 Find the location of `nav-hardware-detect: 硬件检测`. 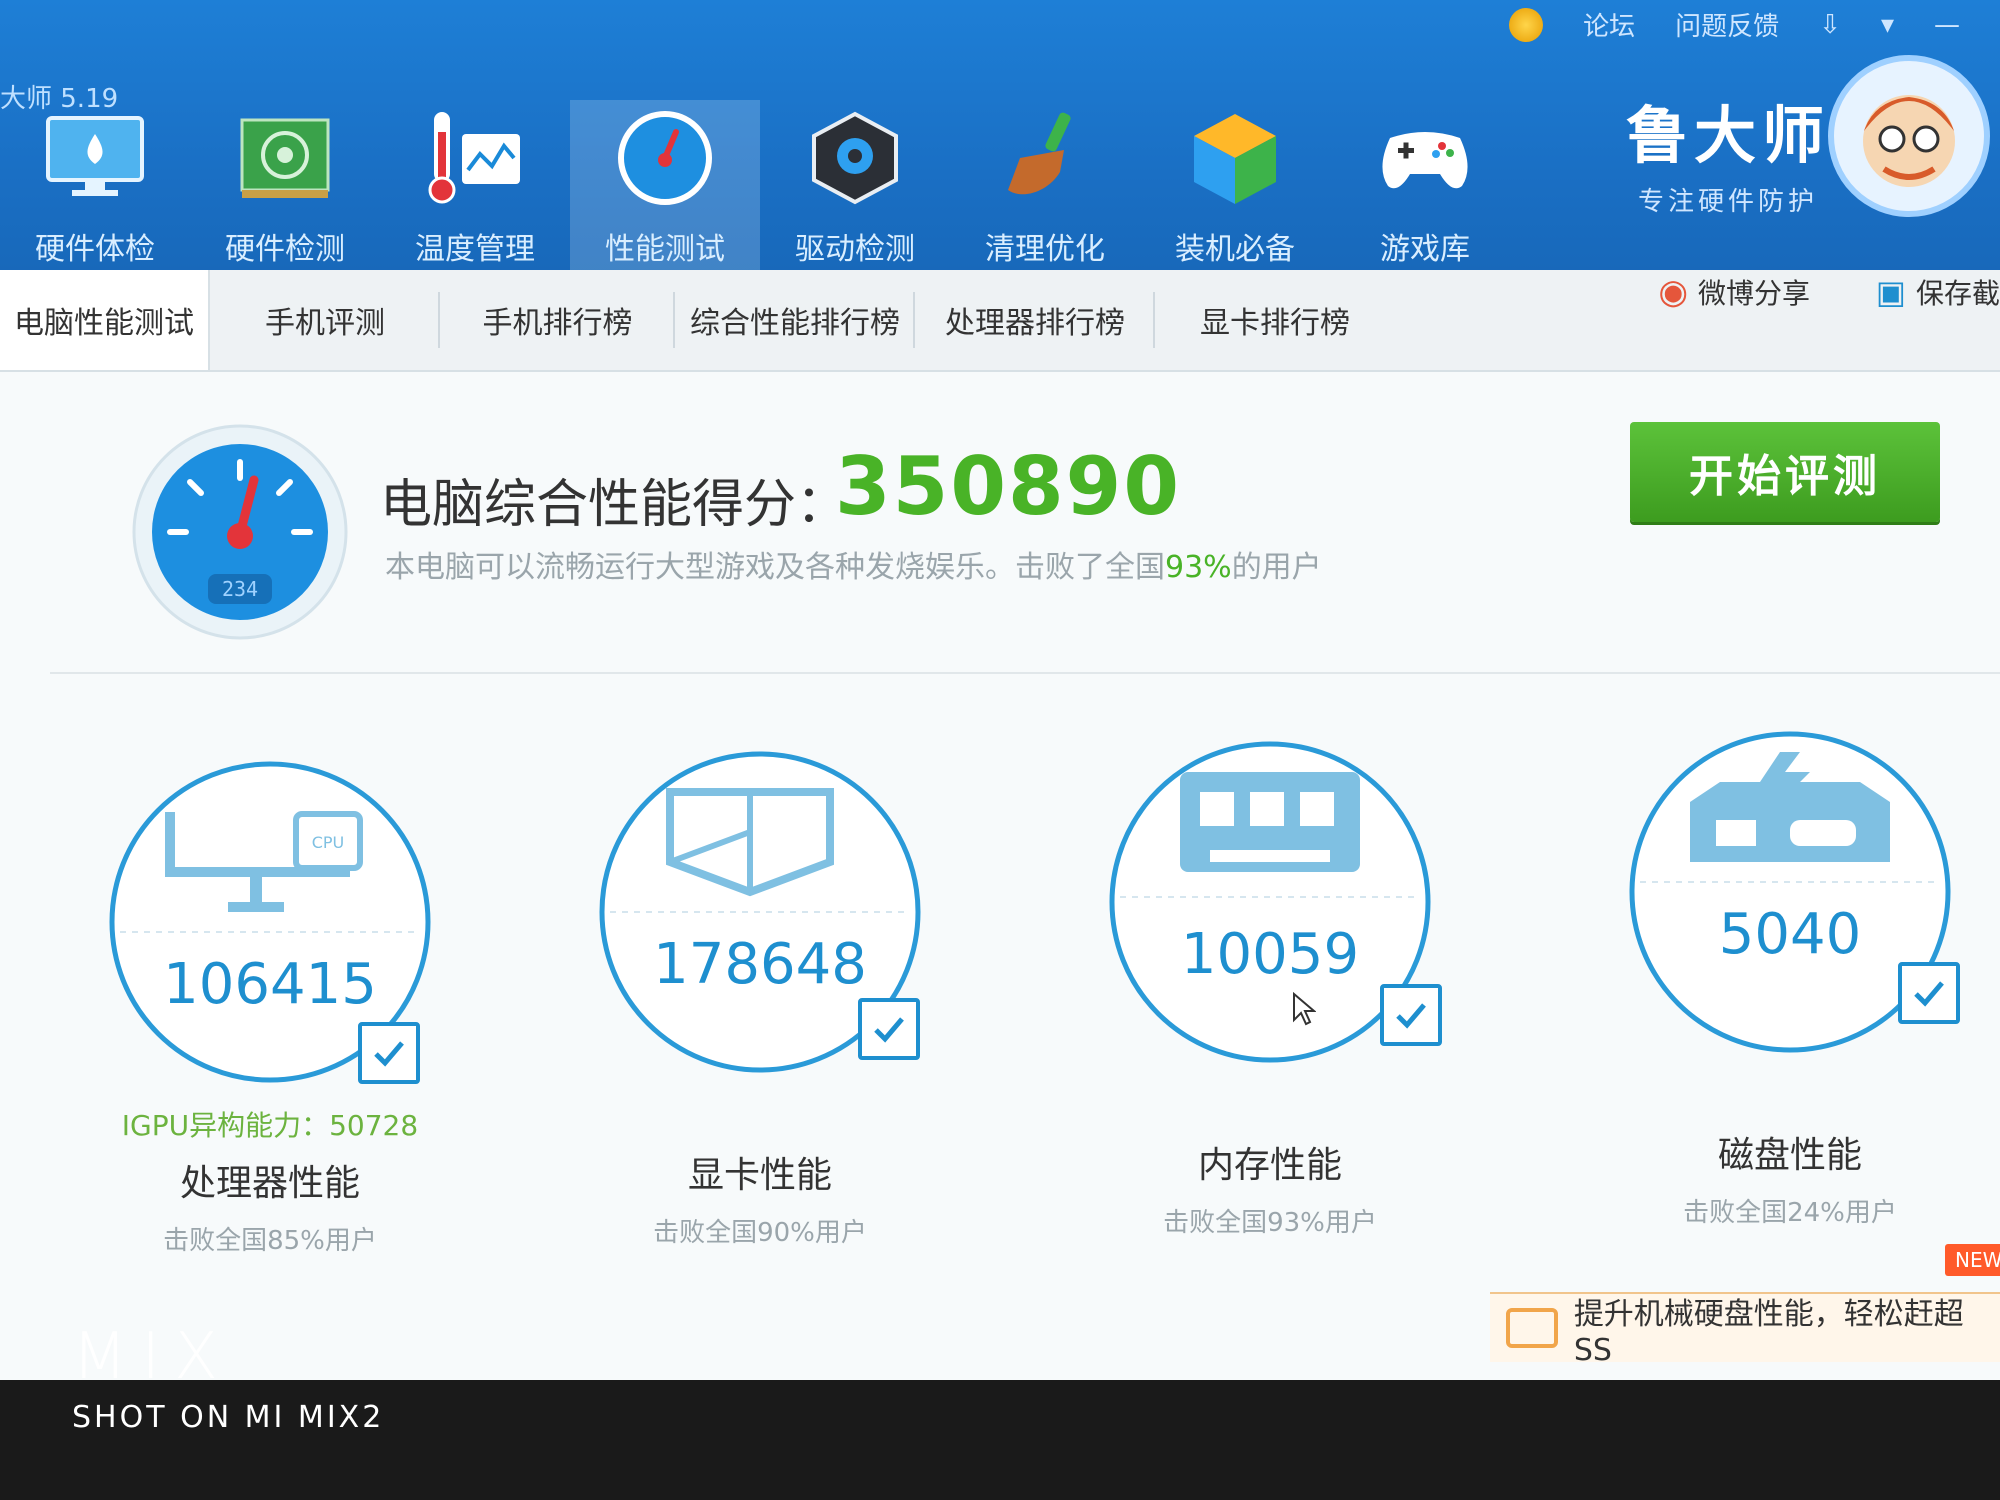

nav-hardware-detect: 硬件检测 is located at coordinates (285, 195).